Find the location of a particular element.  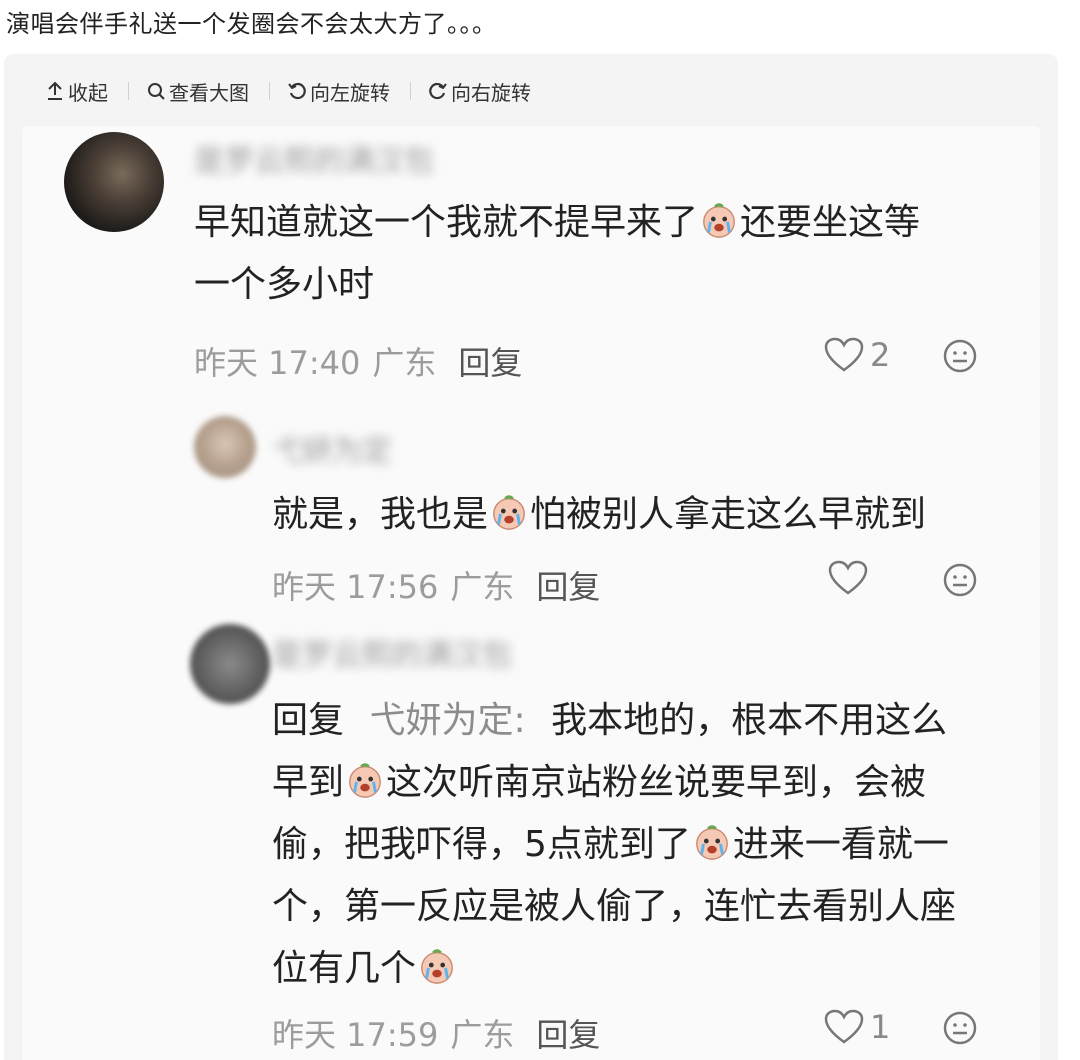

rotate-left-icon is located at coordinates (297, 91).